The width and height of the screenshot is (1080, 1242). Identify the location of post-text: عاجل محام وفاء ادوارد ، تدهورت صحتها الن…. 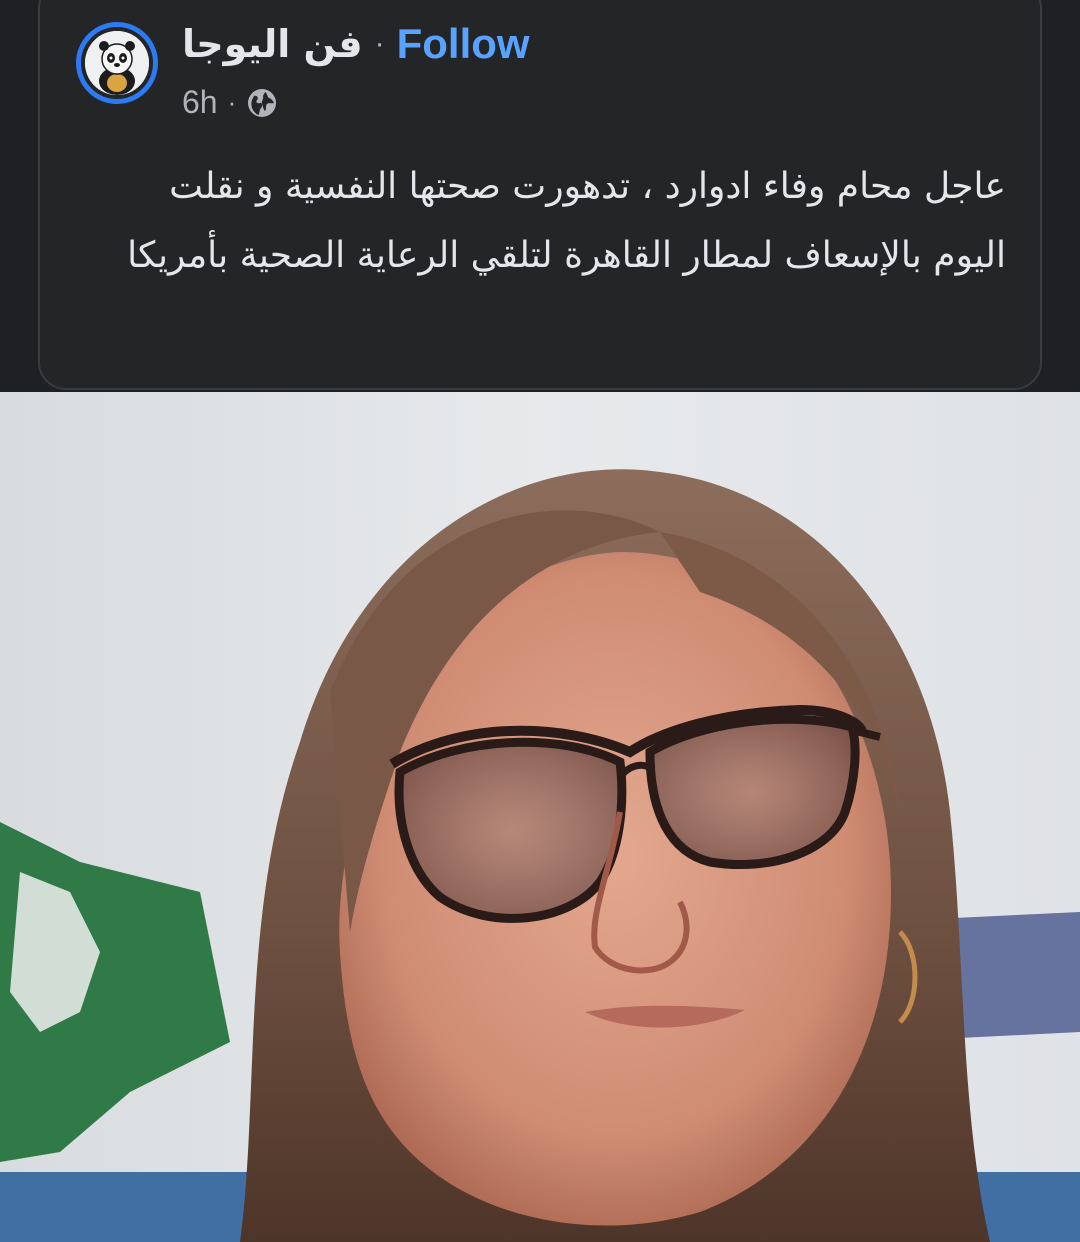
(566, 221).